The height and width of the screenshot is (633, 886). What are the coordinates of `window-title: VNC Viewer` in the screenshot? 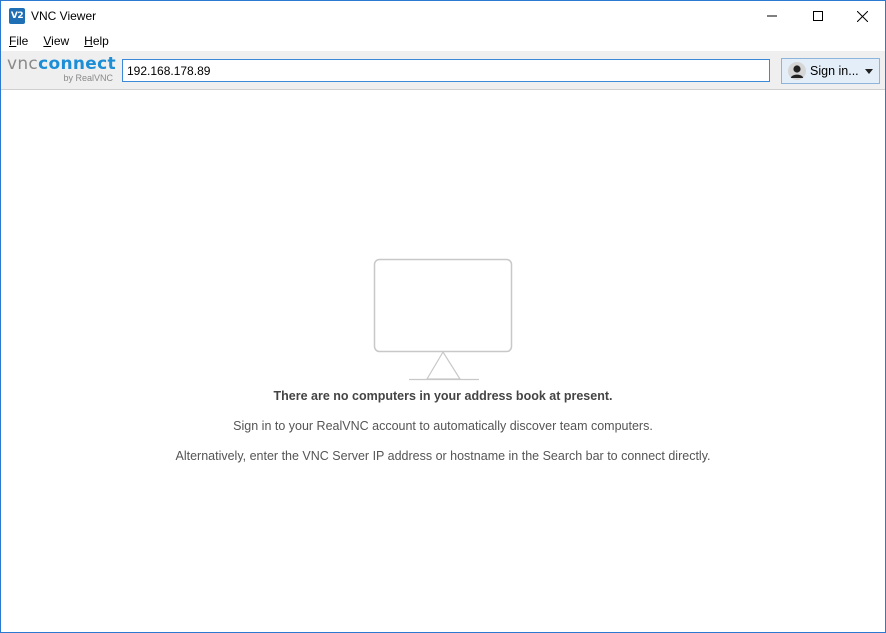 It's located at (64, 16).